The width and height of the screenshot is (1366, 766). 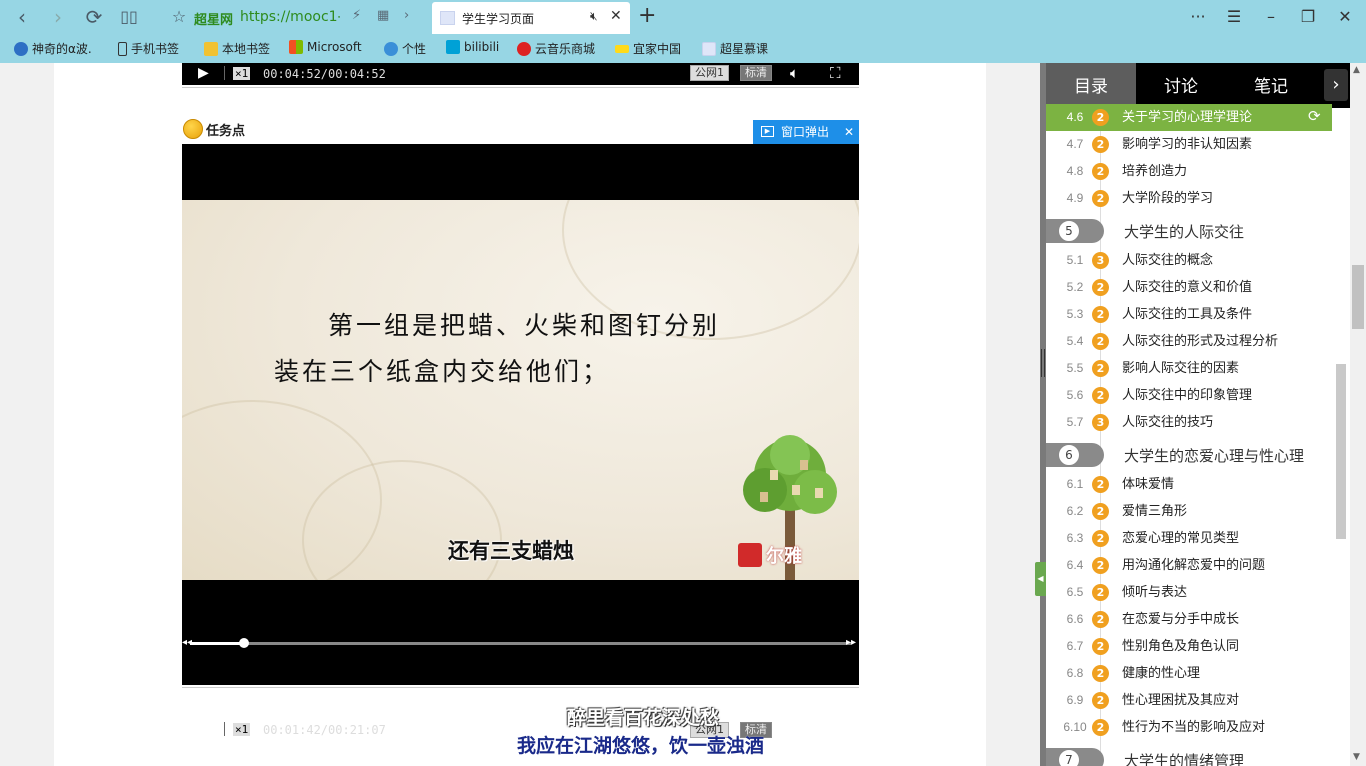 What do you see at coordinates (647, 15) in the screenshot?
I see `new-tab-plus-icon: +` at bounding box center [647, 15].